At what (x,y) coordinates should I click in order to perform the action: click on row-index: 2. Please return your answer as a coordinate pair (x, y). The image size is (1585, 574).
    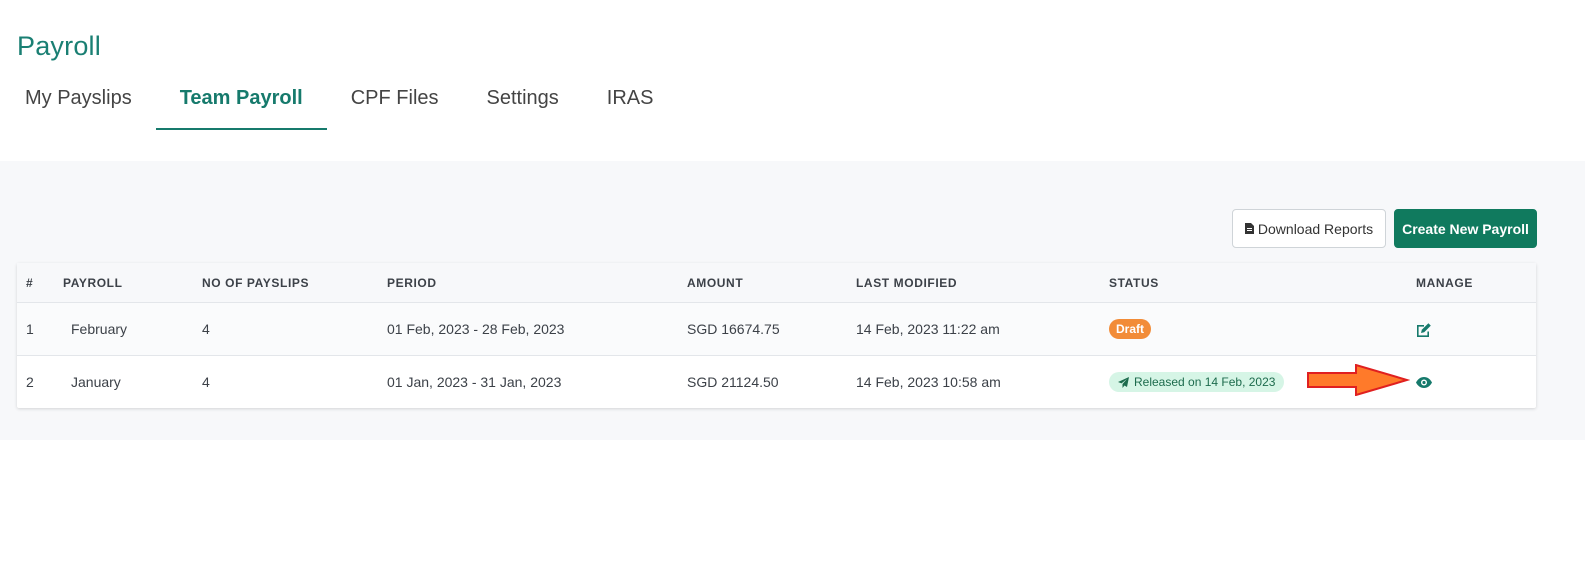
    Looking at the image, I should click on (30, 382).